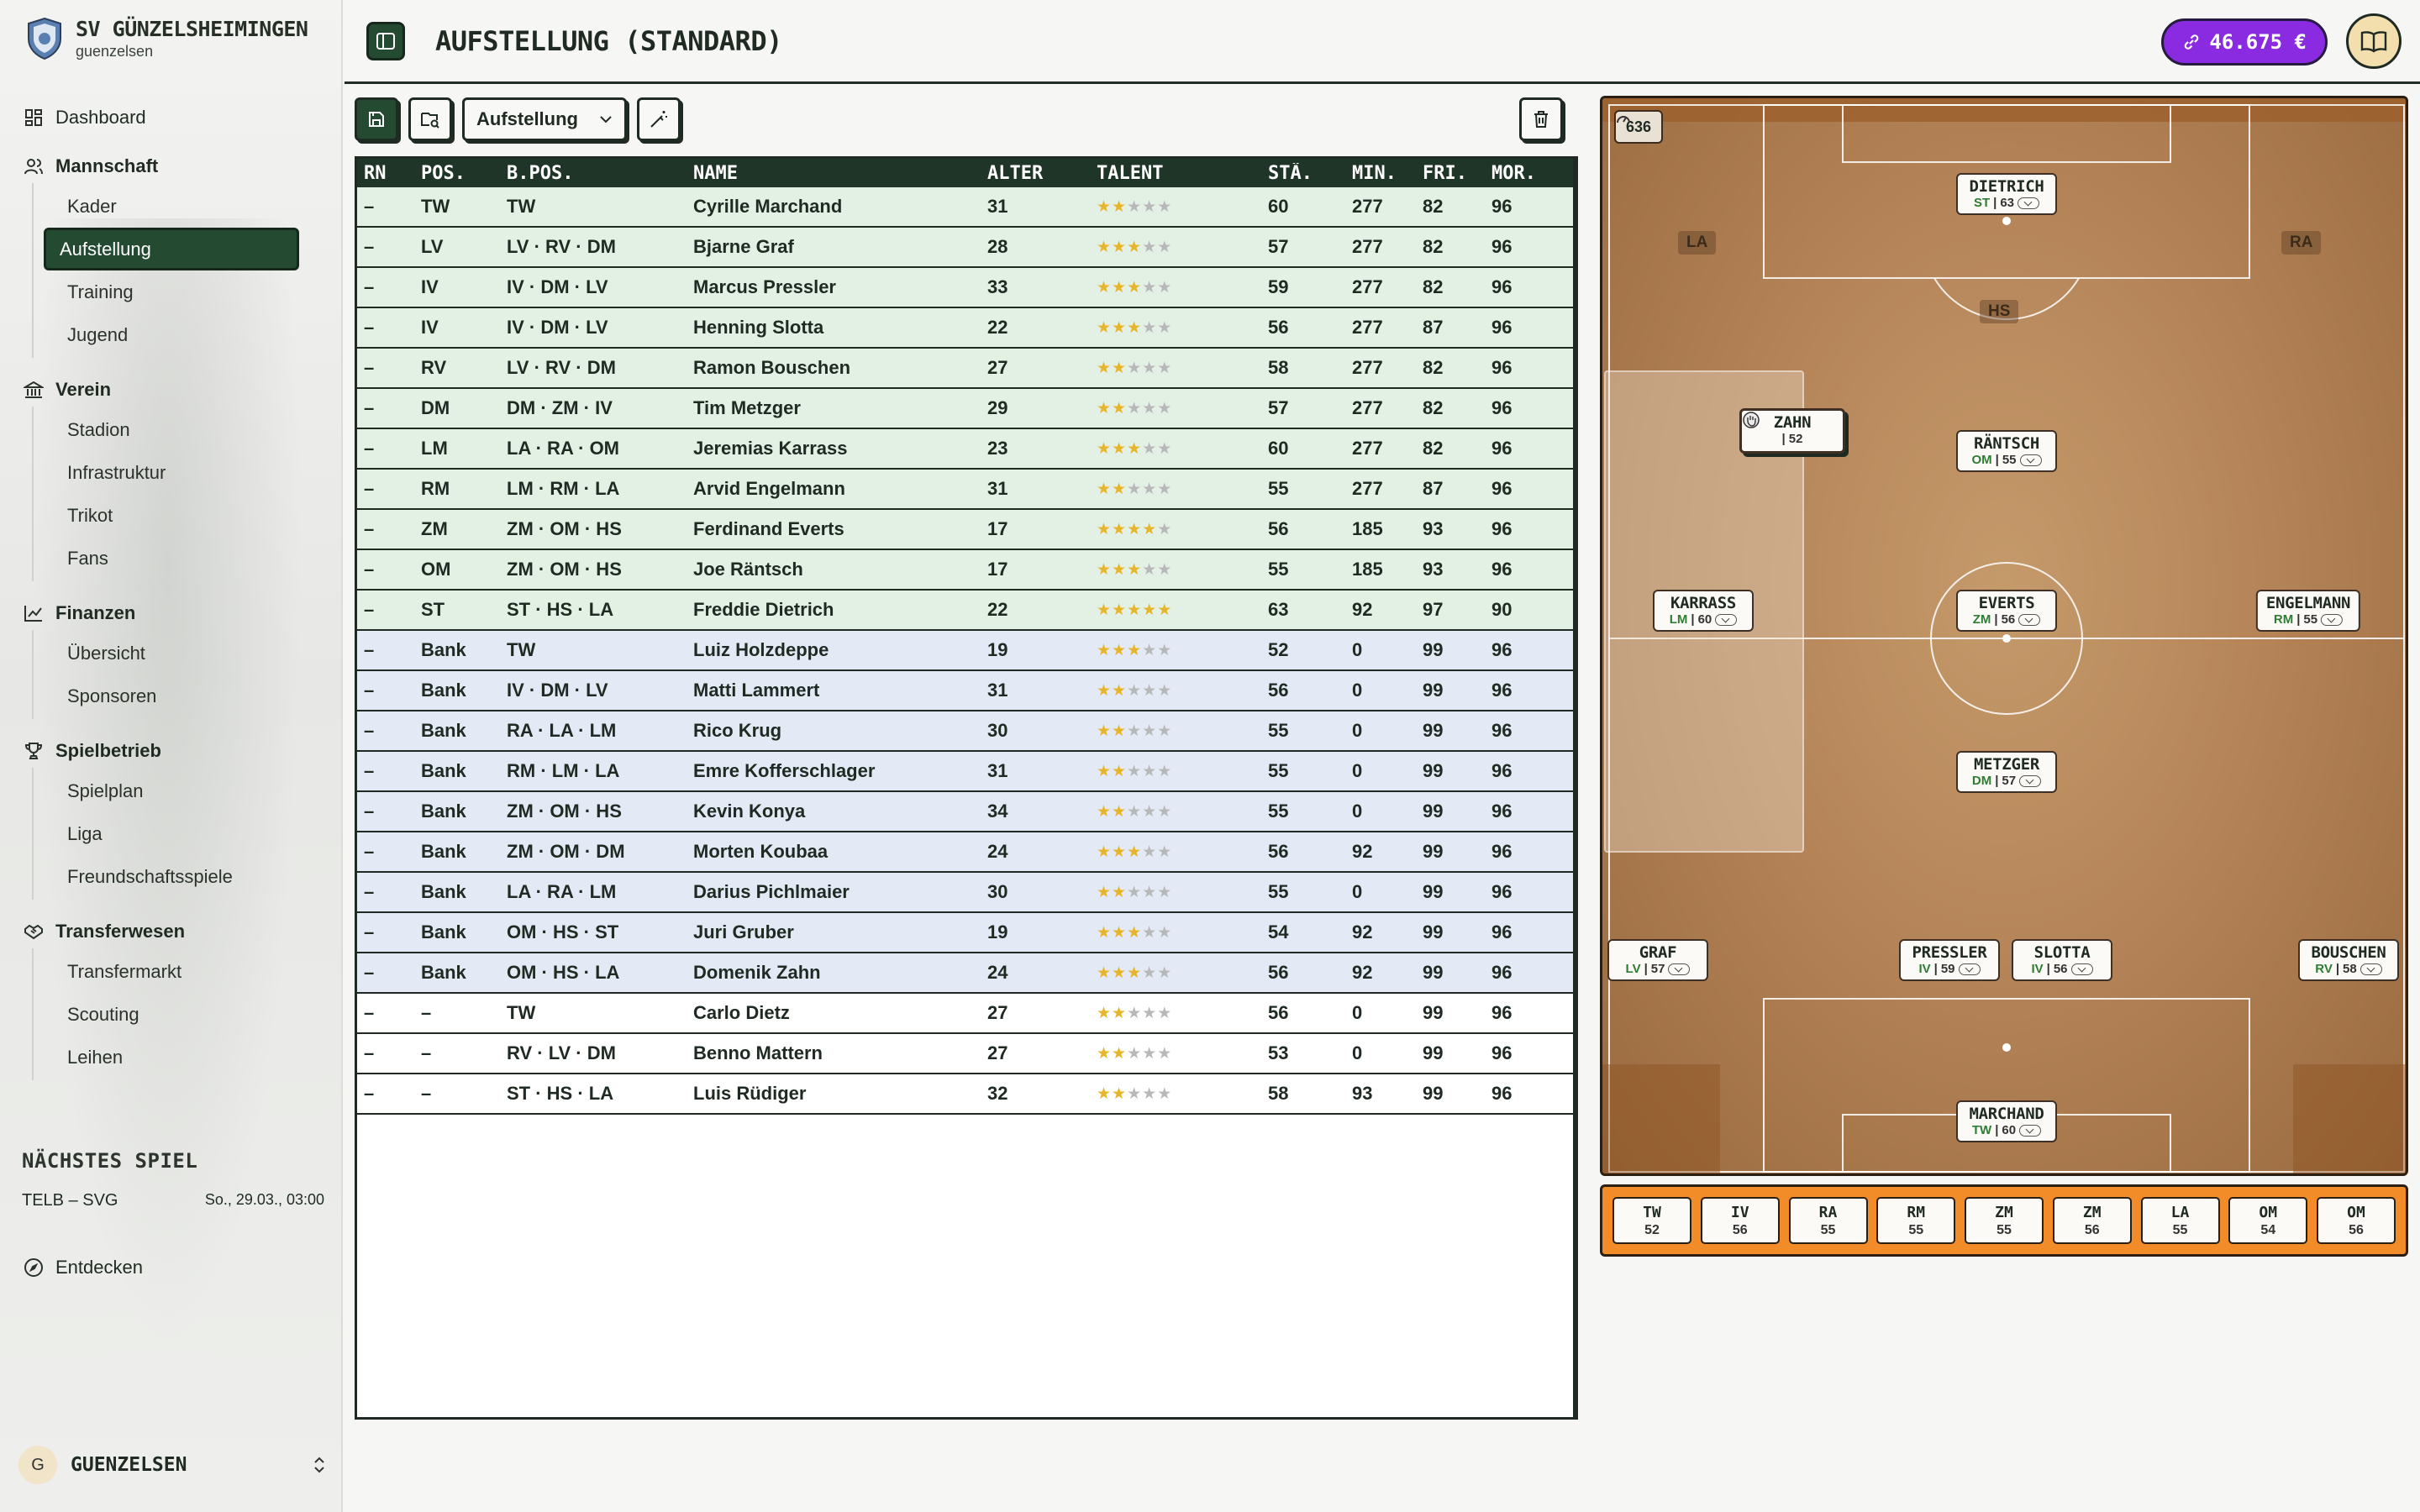 The image size is (2420, 1512). Describe the element at coordinates (1527, 173) in the screenshot. I see `col-moral: MOR.` at that location.